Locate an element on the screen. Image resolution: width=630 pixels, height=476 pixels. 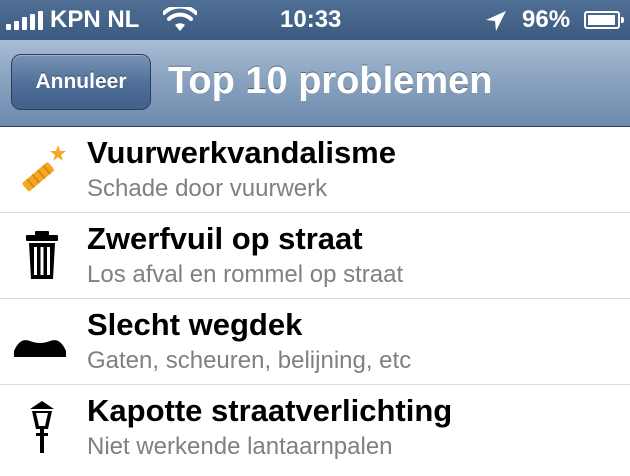
signal-strength-icon is located at coordinates (26, 20).